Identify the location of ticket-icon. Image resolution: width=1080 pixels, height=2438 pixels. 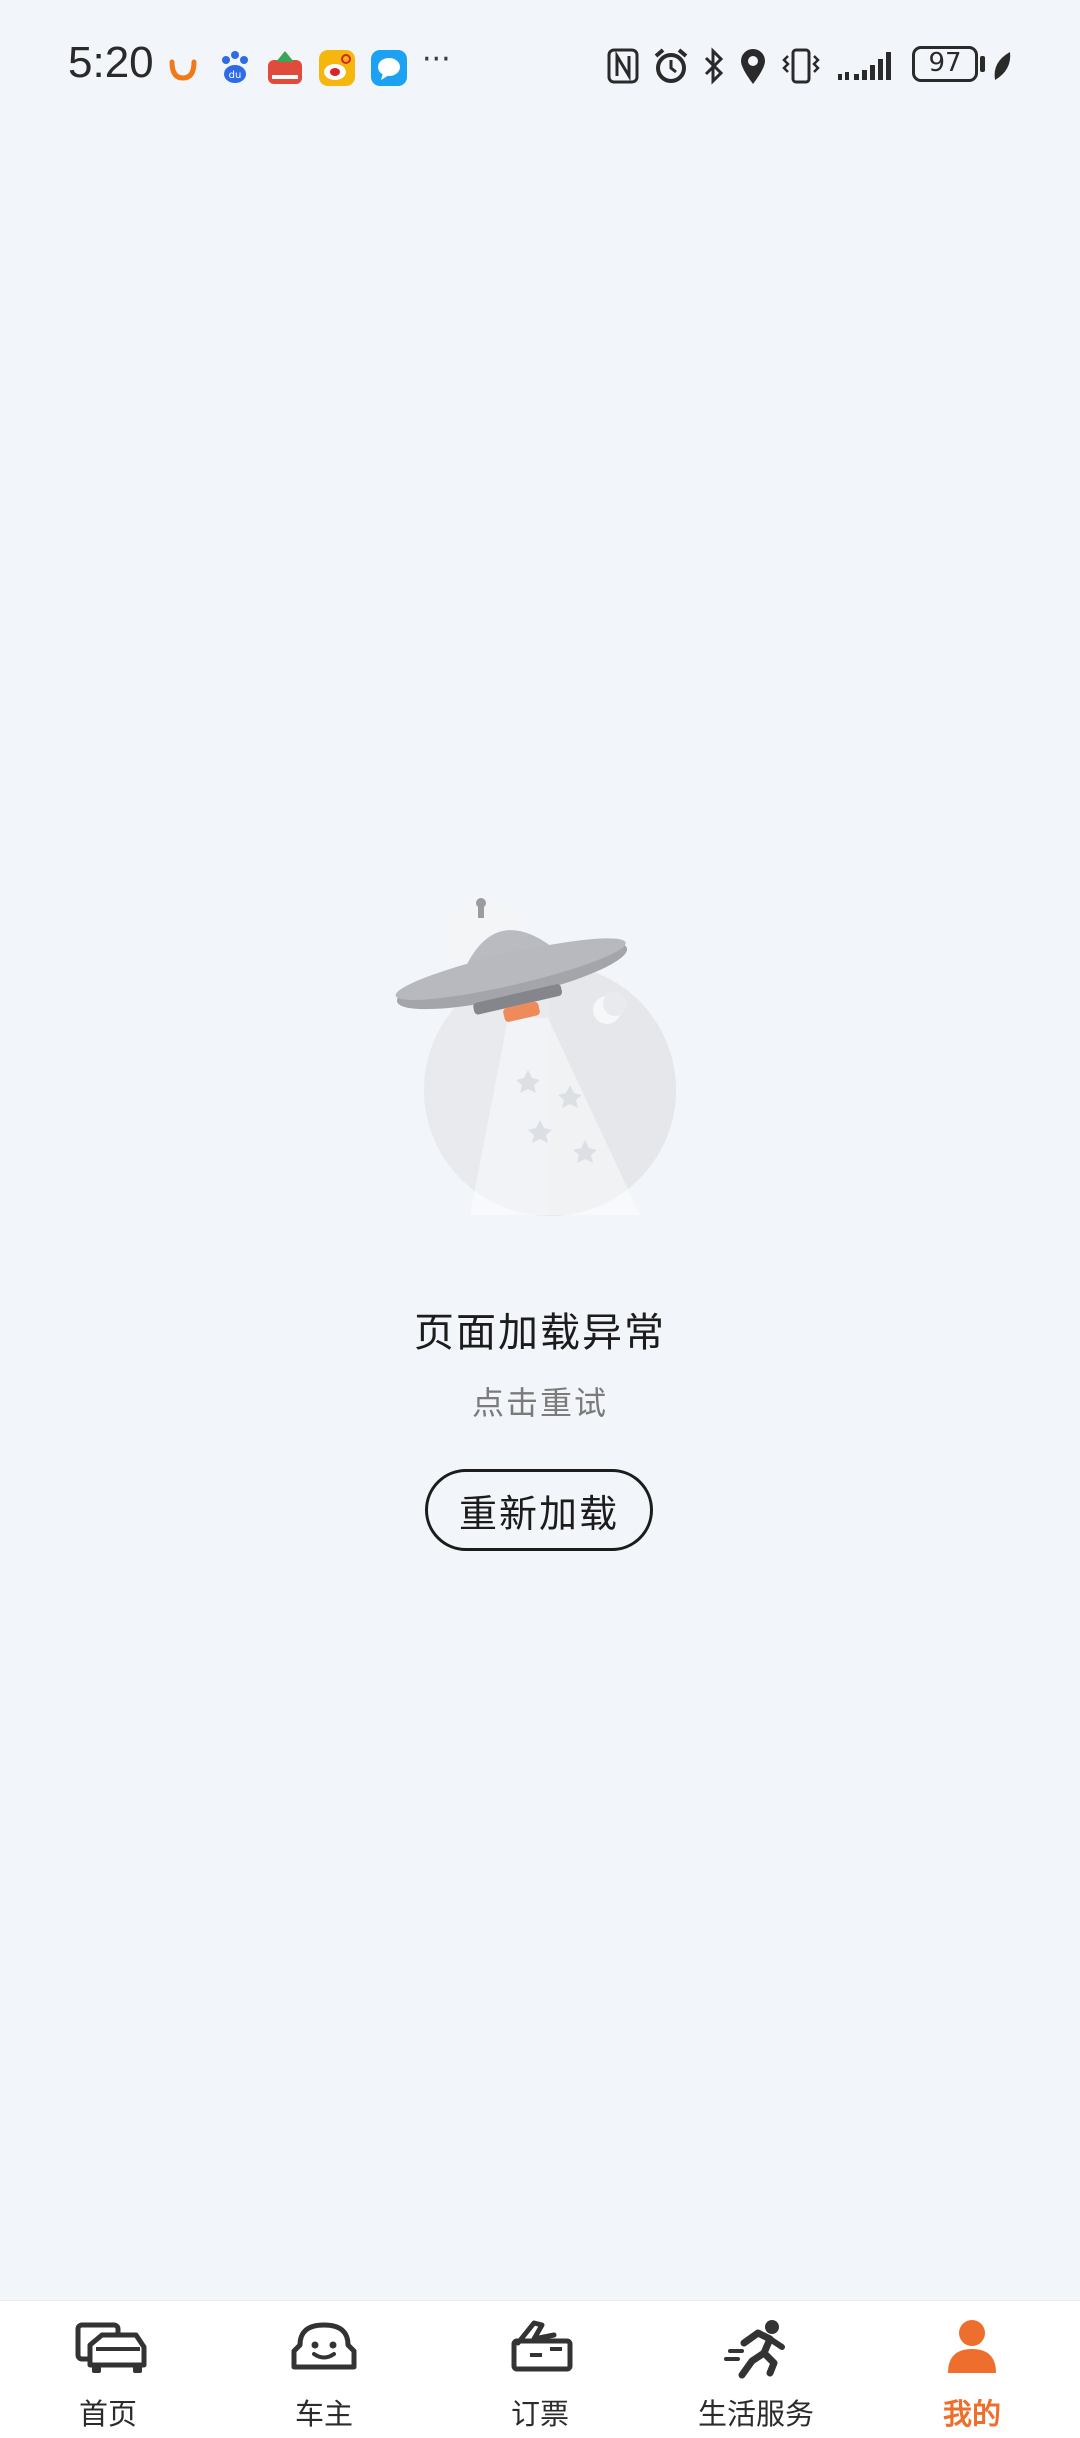
(542, 2346).